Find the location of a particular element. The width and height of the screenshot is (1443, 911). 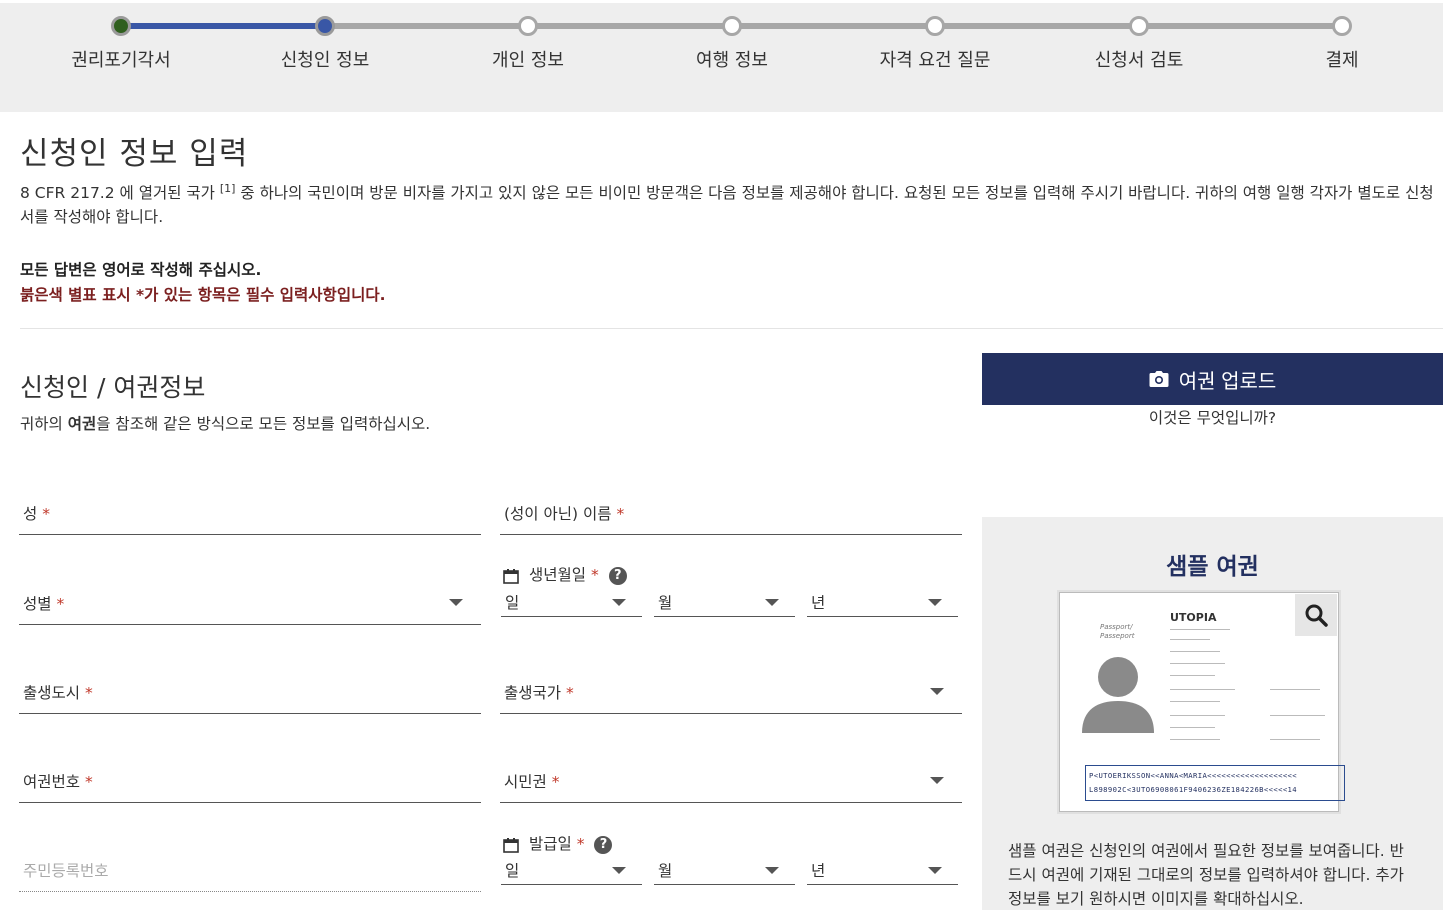

birth-day-label: 일 is located at coordinates (512, 603).